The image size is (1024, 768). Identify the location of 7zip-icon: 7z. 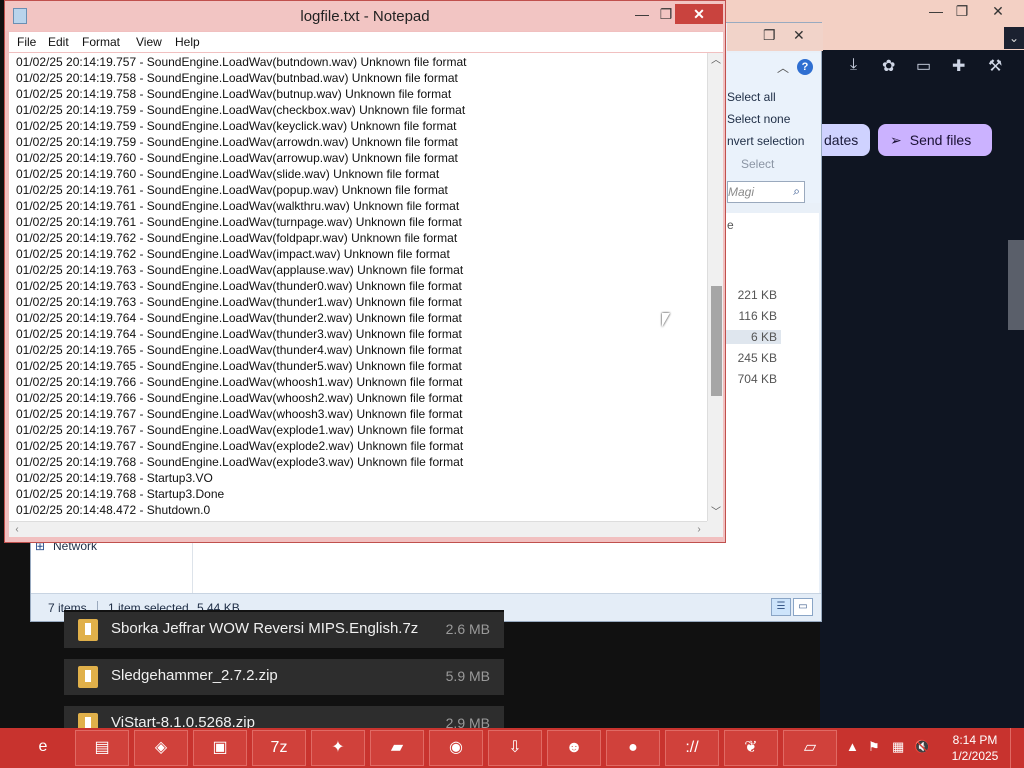
(279, 748).